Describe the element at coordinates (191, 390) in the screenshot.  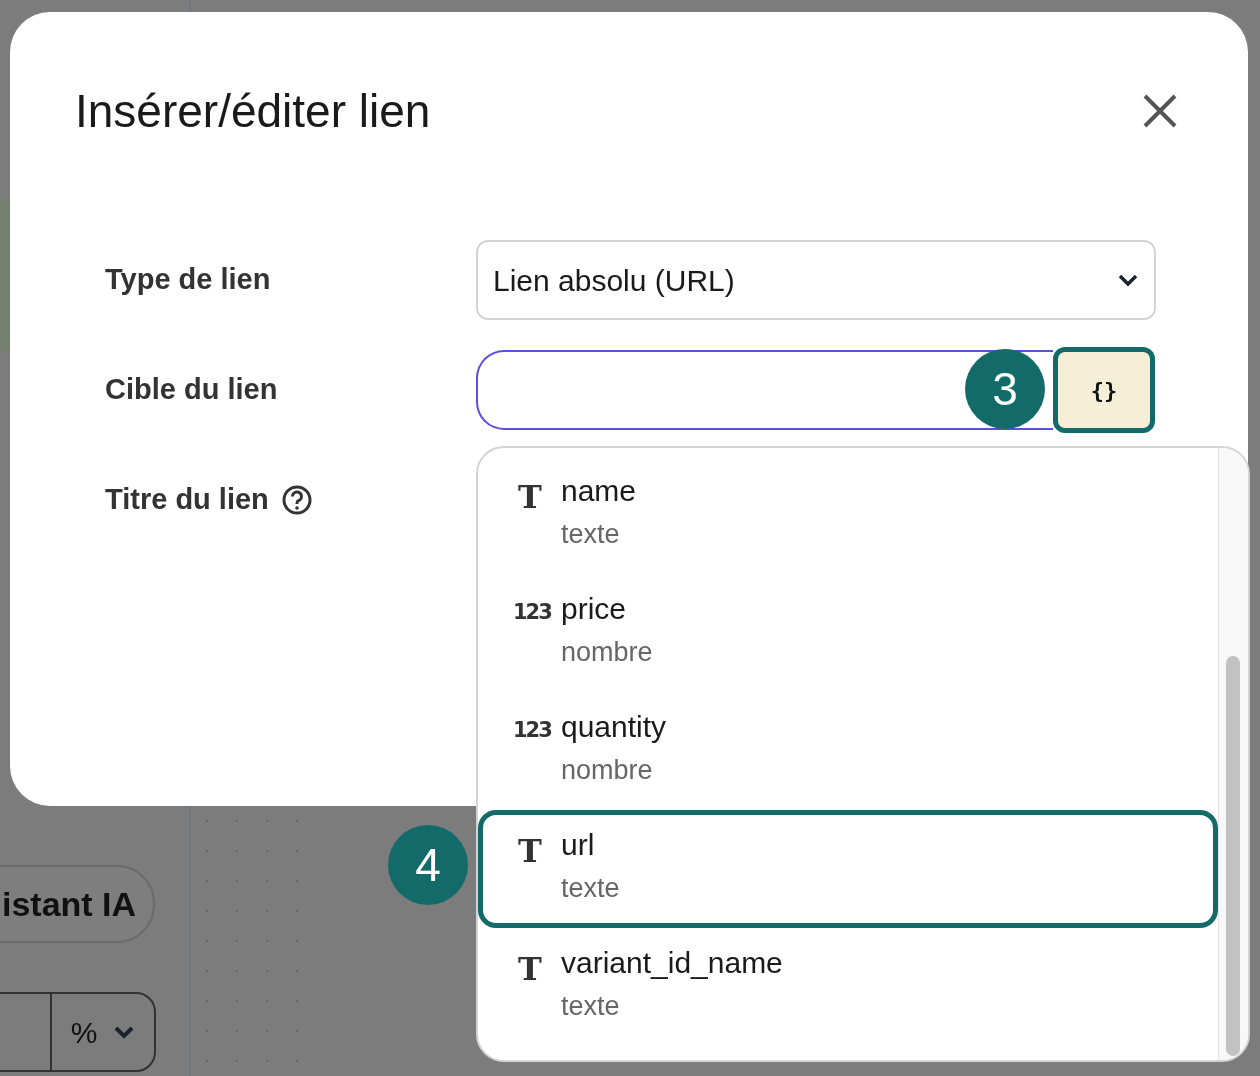
I see `field-label: Cible du lien` at that location.